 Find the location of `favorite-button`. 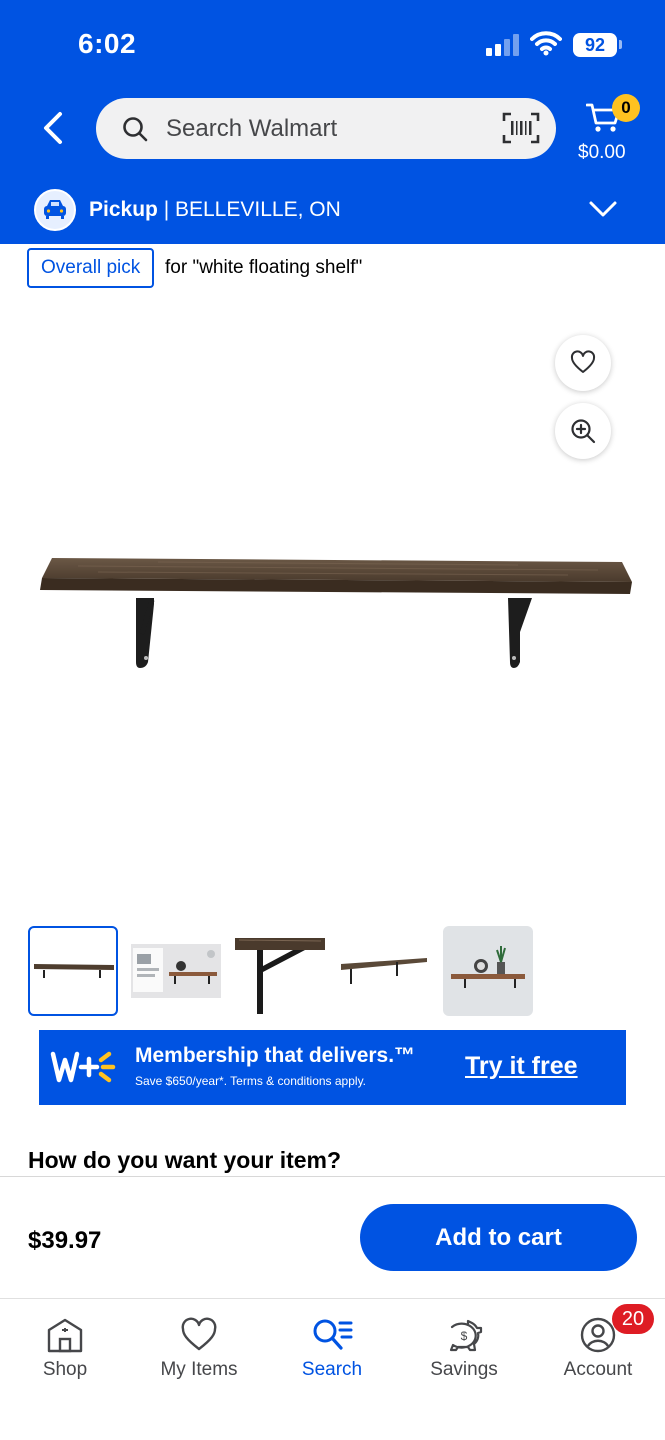

favorite-button is located at coordinates (583, 363).